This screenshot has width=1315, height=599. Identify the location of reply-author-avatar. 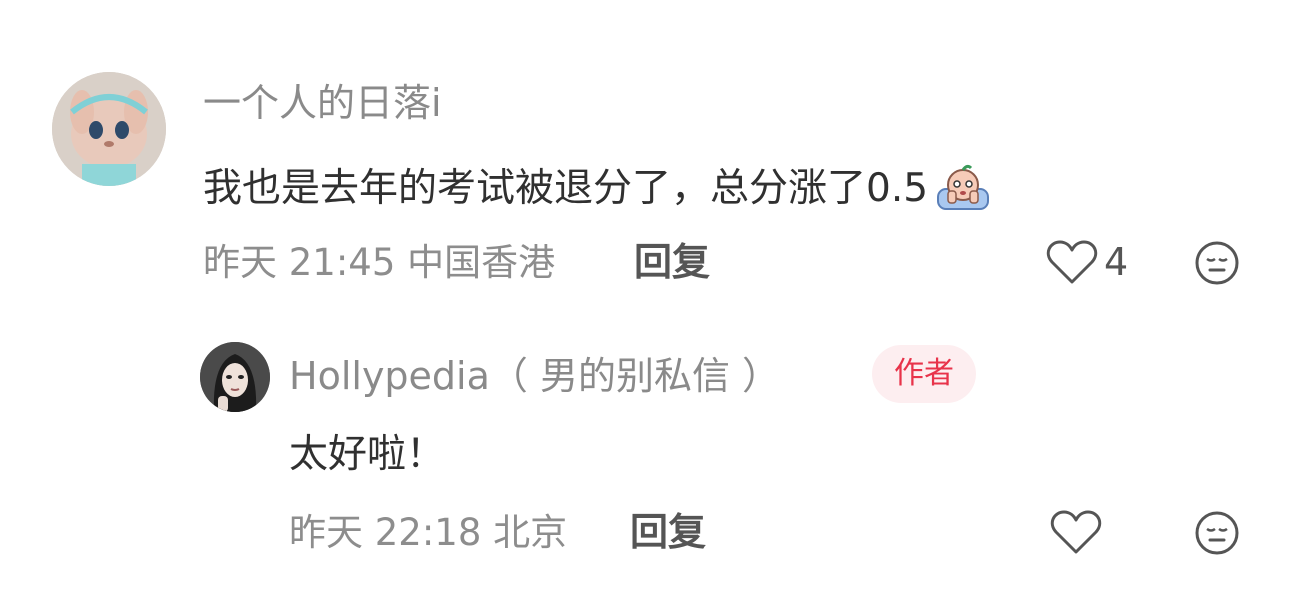
(235, 377).